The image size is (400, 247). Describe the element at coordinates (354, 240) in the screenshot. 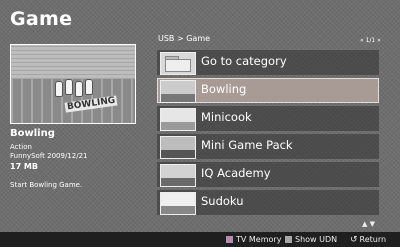

I see `return-arrow-icon: ↺` at that location.